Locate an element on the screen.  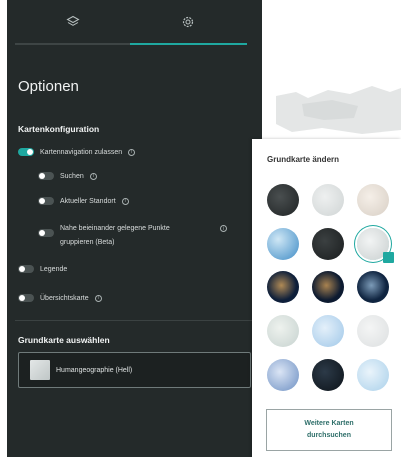
basemap-selector: Humangeographie (Hell) is located at coordinates (134, 370).